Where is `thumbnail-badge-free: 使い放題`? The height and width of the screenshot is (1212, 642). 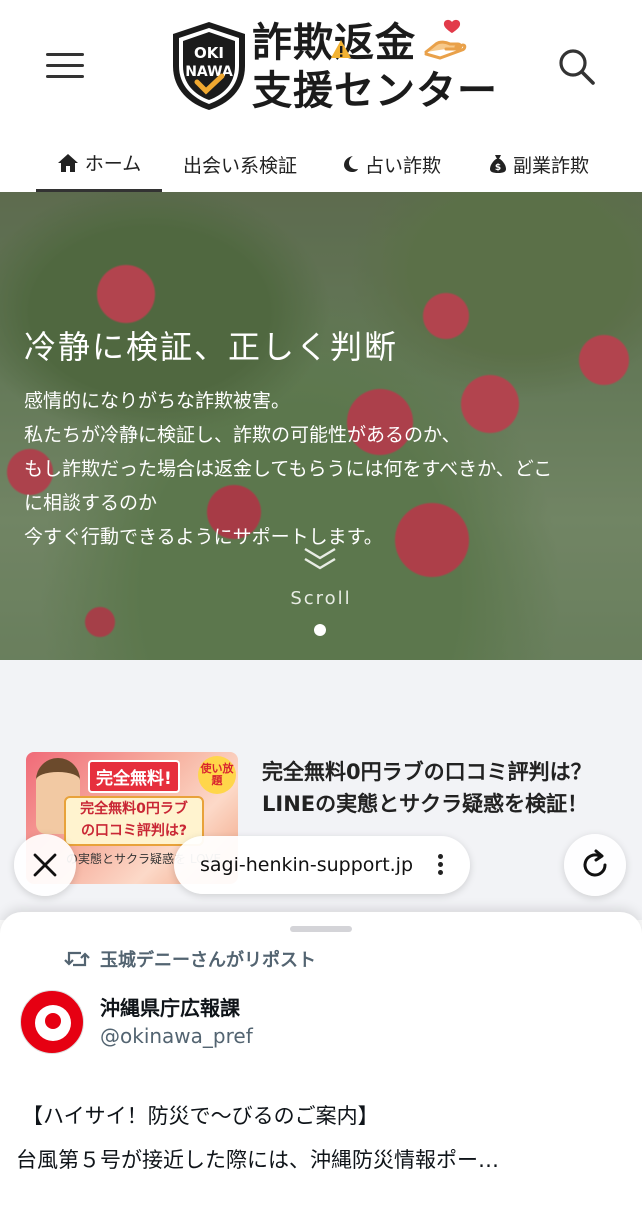
thumbnail-badge-free: 使い放題 is located at coordinates (217, 775).